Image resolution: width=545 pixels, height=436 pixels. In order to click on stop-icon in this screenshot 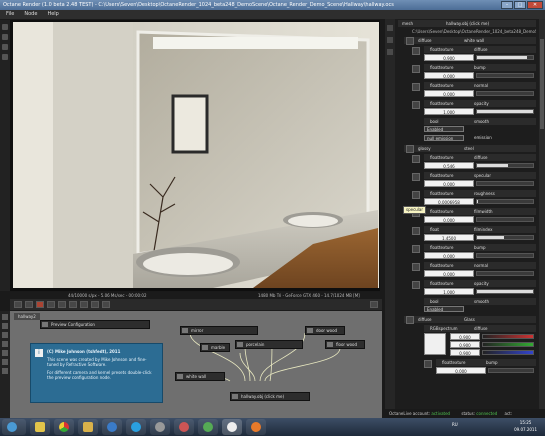, I will do `click(40, 304)`.